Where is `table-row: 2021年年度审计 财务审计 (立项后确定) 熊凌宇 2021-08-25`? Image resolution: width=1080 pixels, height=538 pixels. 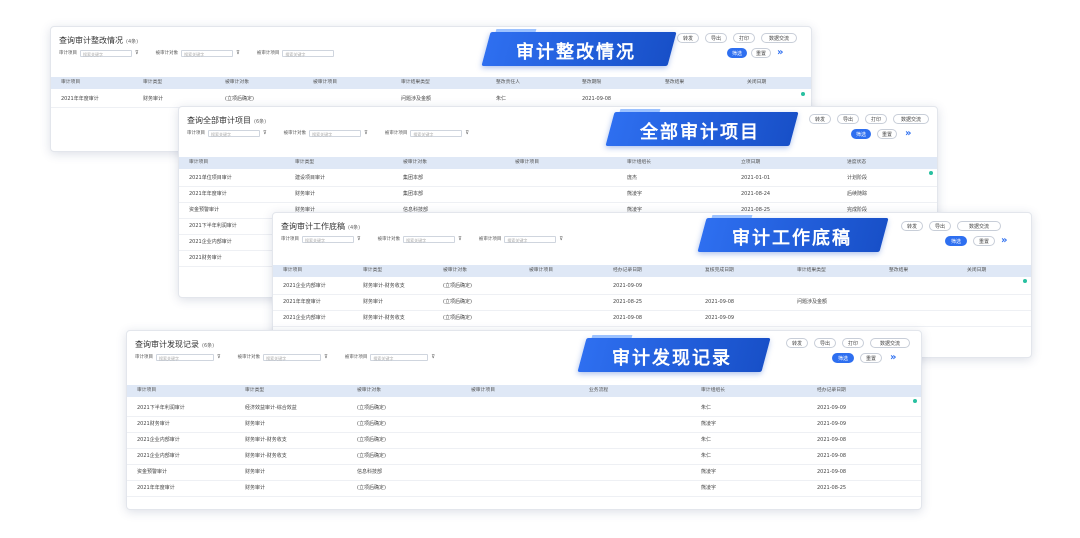 table-row: 2021年年度审计 财务审计 (立项后确定) 熊凌宇 2021-08-25 is located at coordinates (524, 489).